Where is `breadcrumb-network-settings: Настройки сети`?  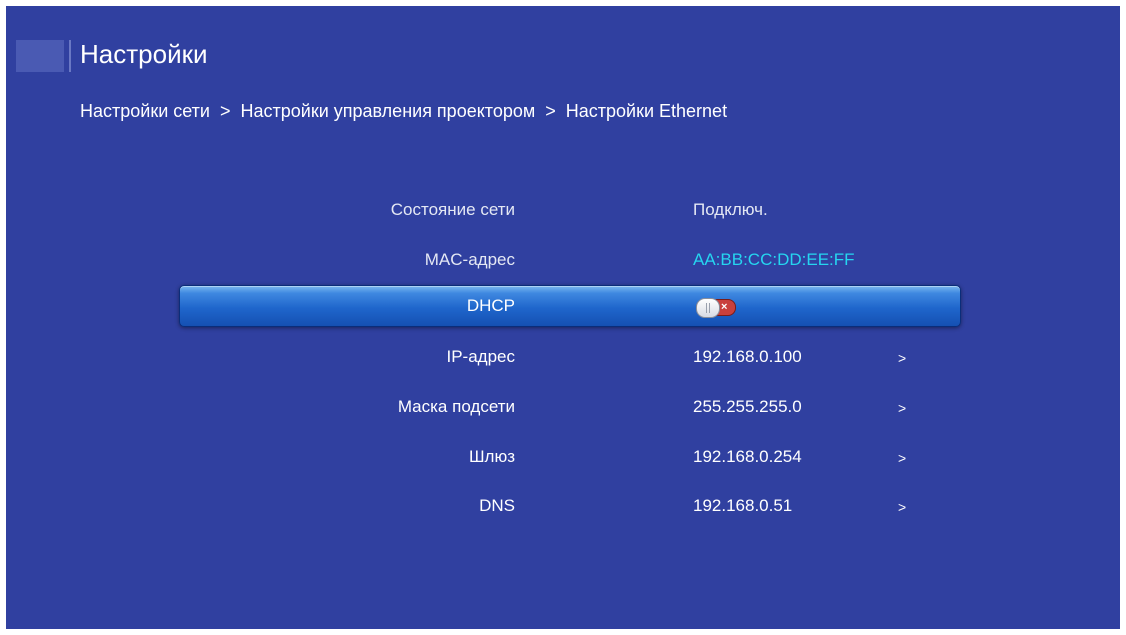
breadcrumb-network-settings: Настройки сети is located at coordinates (145, 111).